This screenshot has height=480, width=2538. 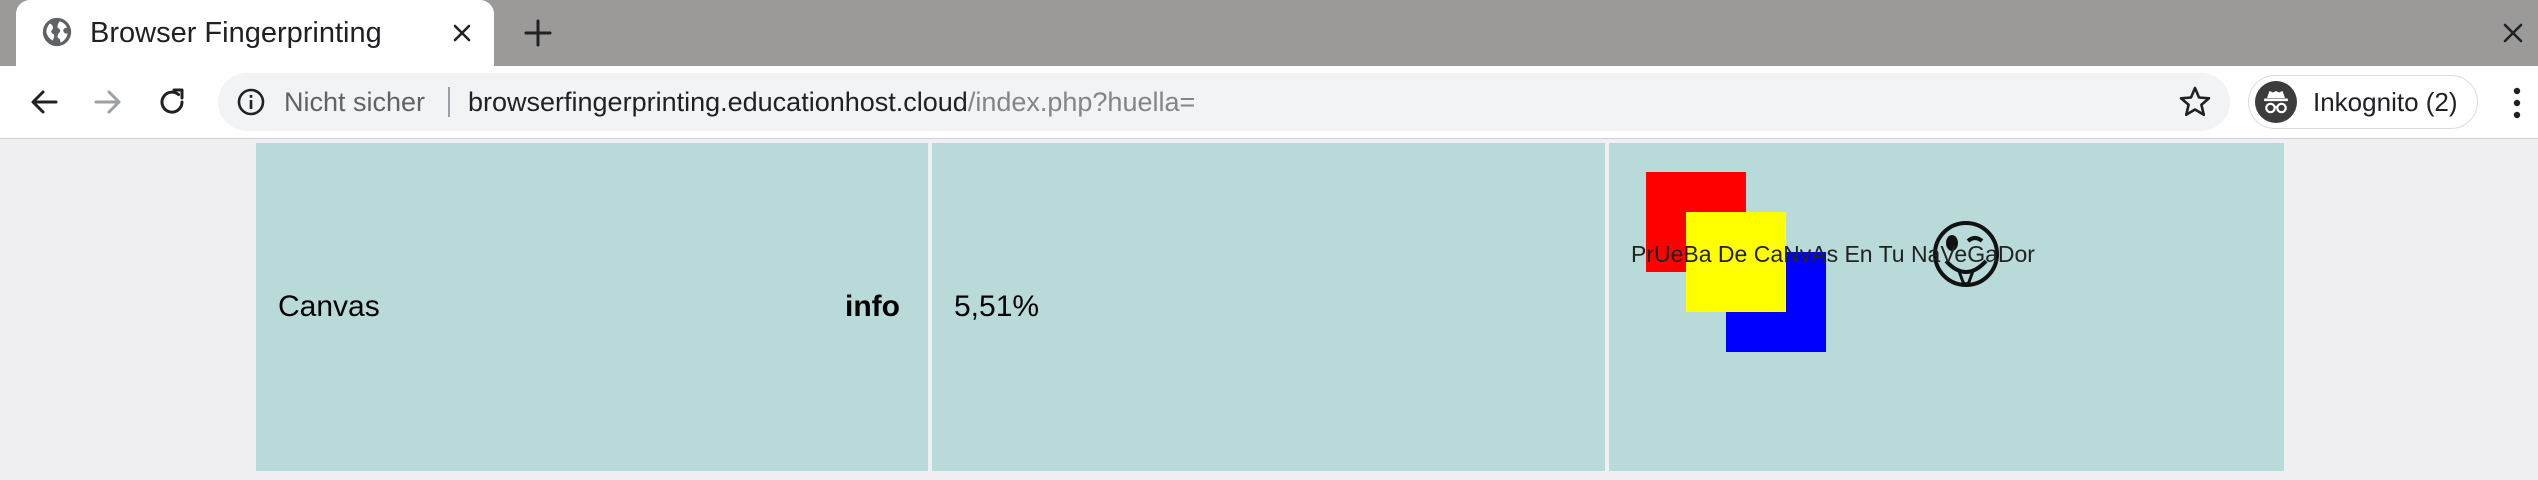 I want to click on reload-icon, so click(x=172, y=101).